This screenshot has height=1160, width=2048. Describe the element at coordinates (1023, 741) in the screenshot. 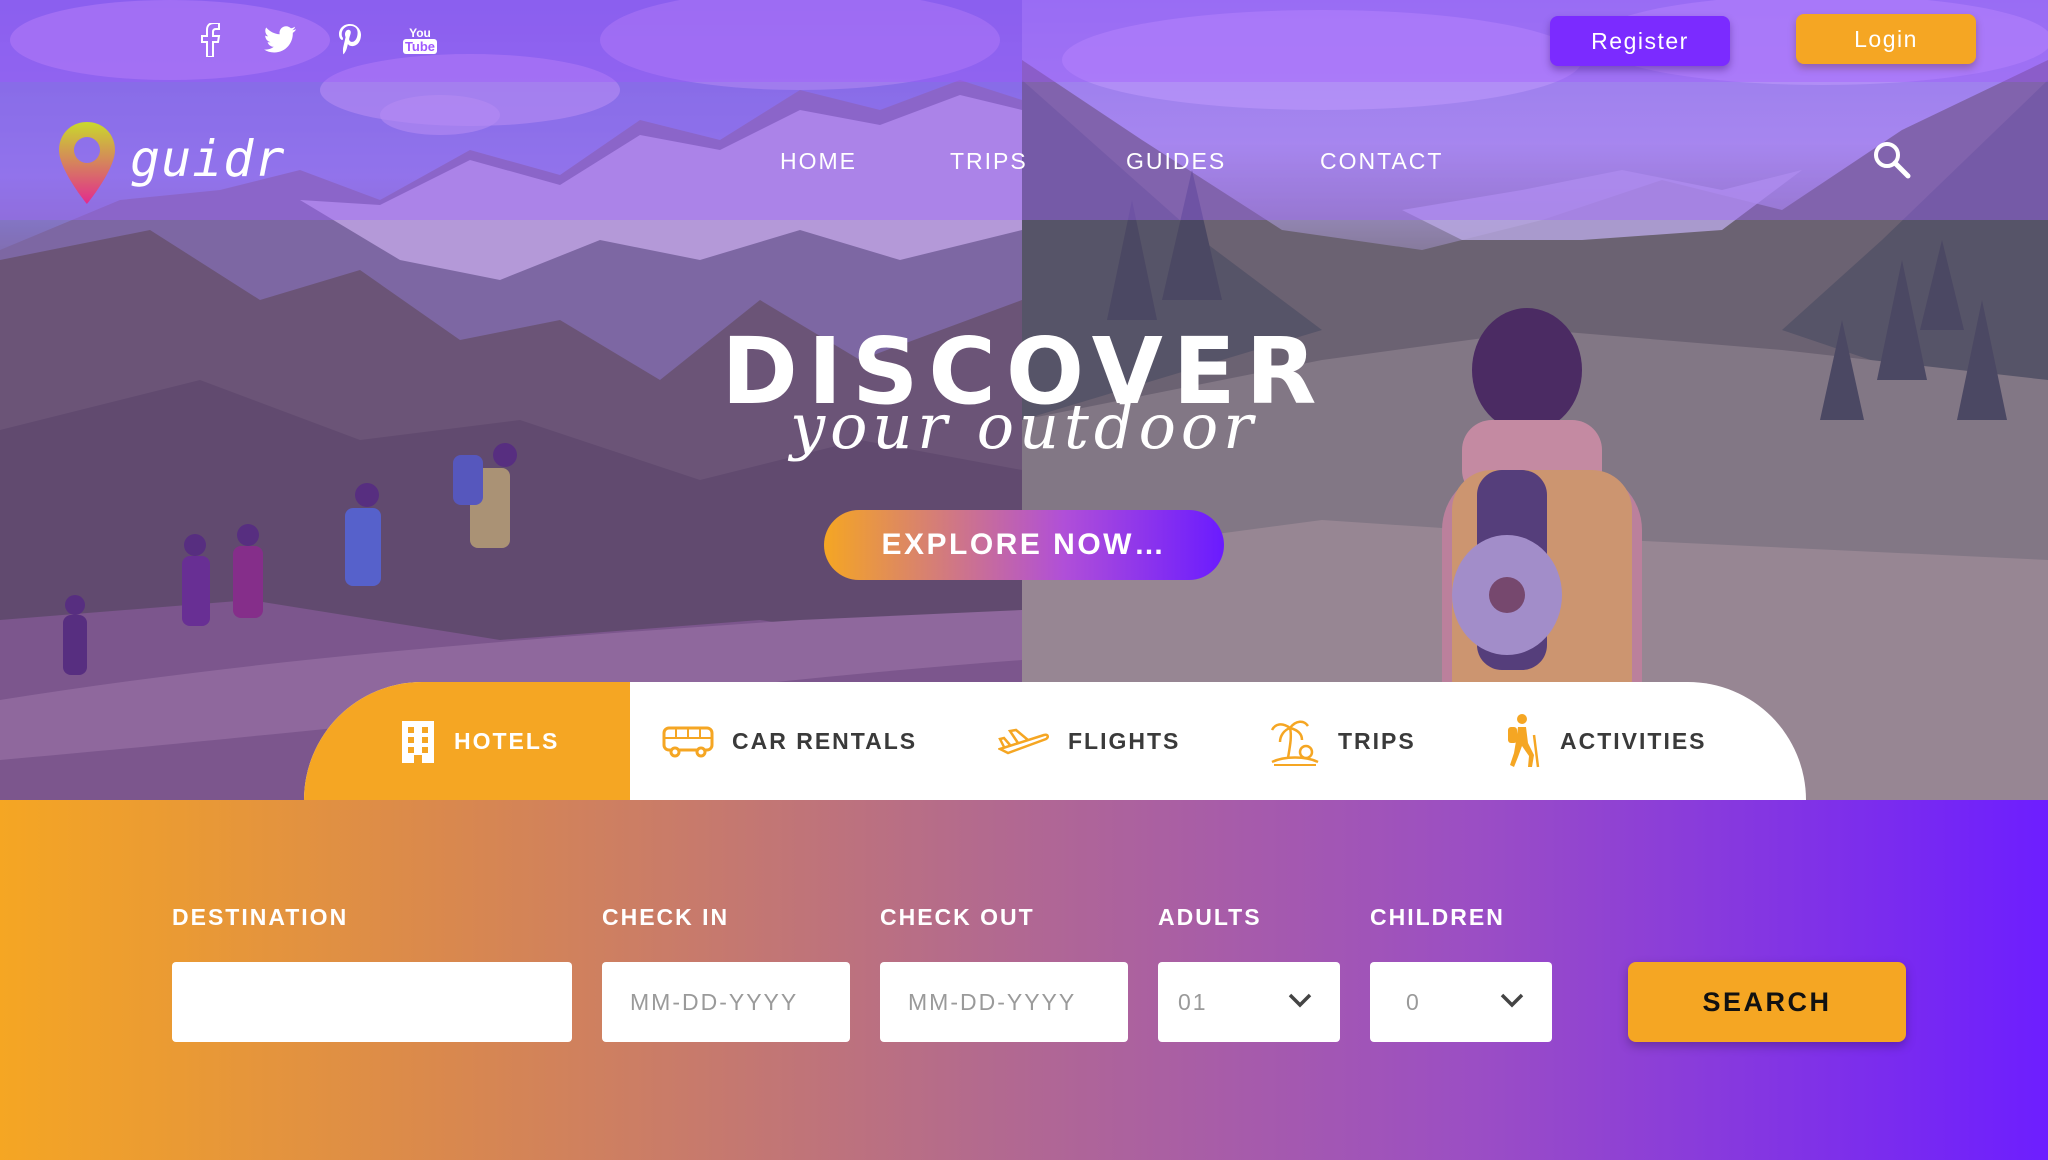

I see `airplane-icon` at that location.